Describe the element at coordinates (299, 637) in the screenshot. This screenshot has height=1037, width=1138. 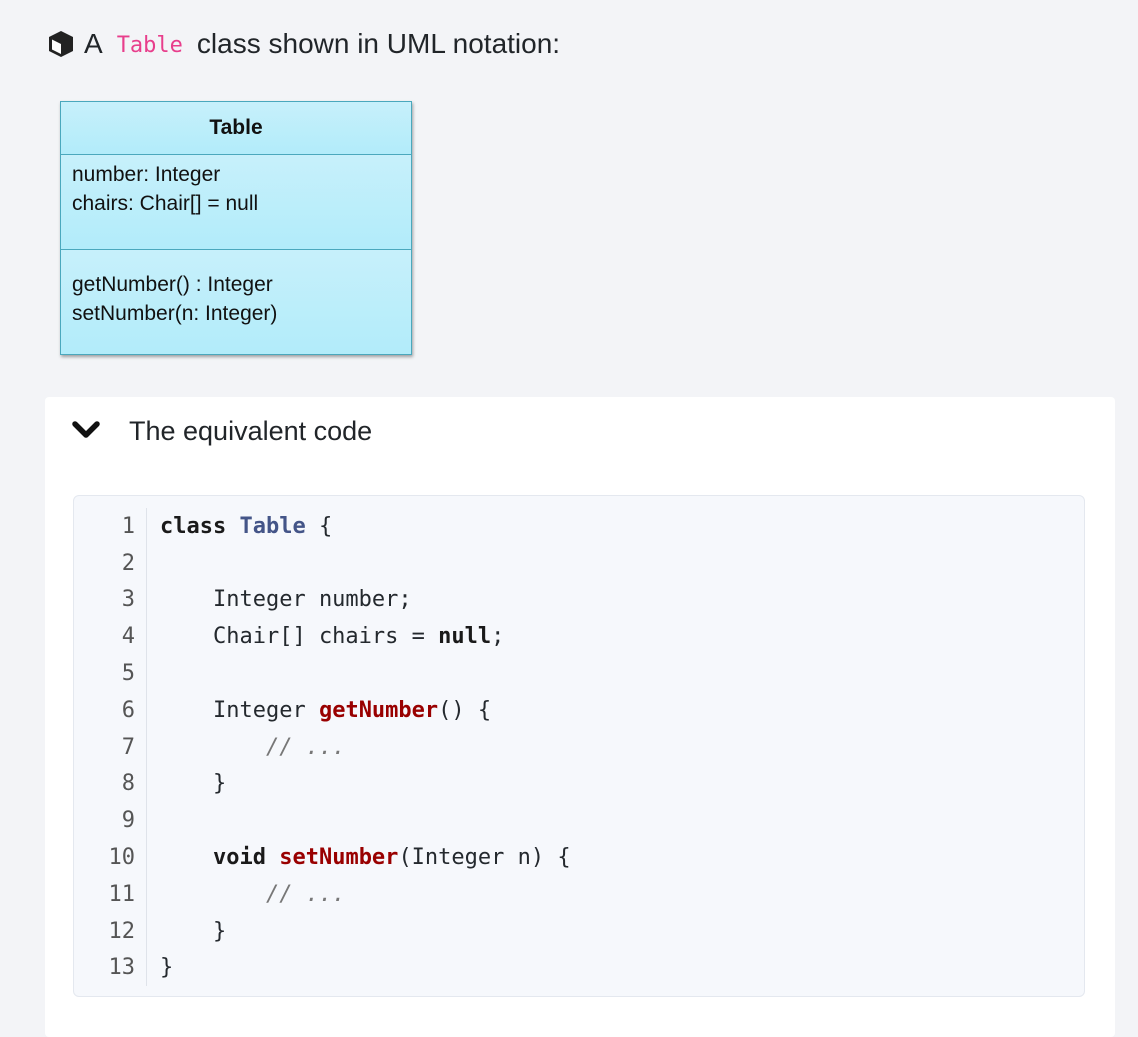
I see `code-token: Chair[] chairs =` at that location.